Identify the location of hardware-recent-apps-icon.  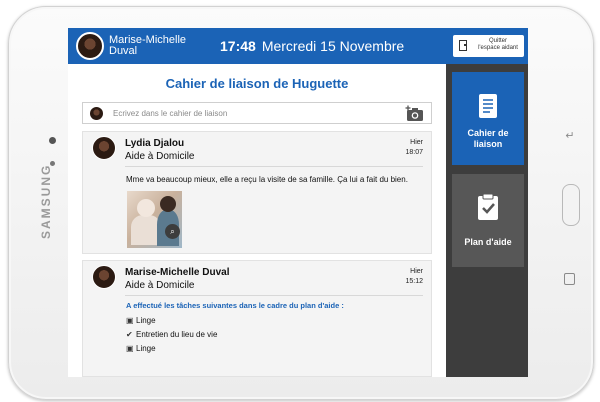
(569, 279).